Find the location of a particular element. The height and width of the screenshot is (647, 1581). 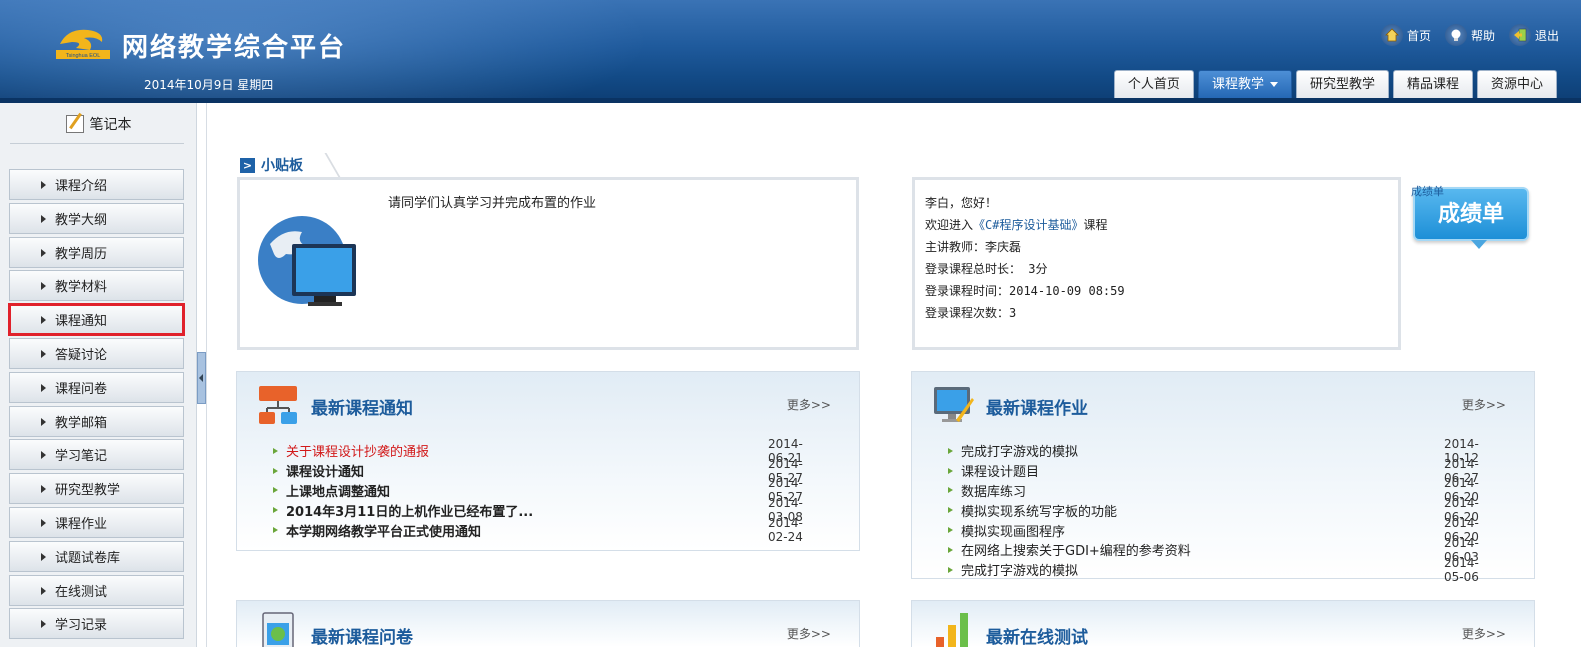

tipboard-panel: 请同学们认真学习并完成布置的作业 is located at coordinates (548, 263).